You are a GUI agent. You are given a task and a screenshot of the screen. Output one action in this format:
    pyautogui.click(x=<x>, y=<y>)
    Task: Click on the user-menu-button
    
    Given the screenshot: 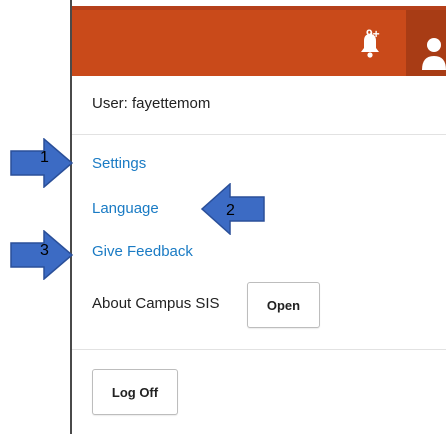 What is the action you would take?
    pyautogui.click(x=426, y=43)
    